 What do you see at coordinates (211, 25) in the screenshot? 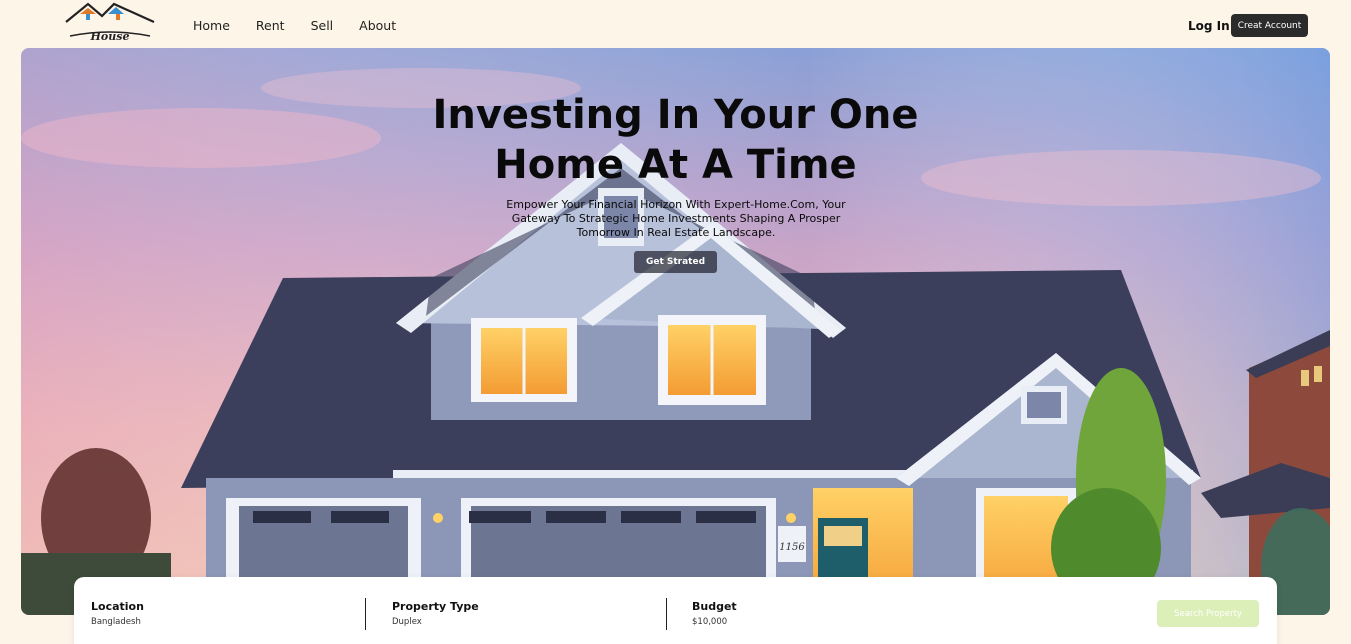
I see `nav-item-home: Home` at bounding box center [211, 25].